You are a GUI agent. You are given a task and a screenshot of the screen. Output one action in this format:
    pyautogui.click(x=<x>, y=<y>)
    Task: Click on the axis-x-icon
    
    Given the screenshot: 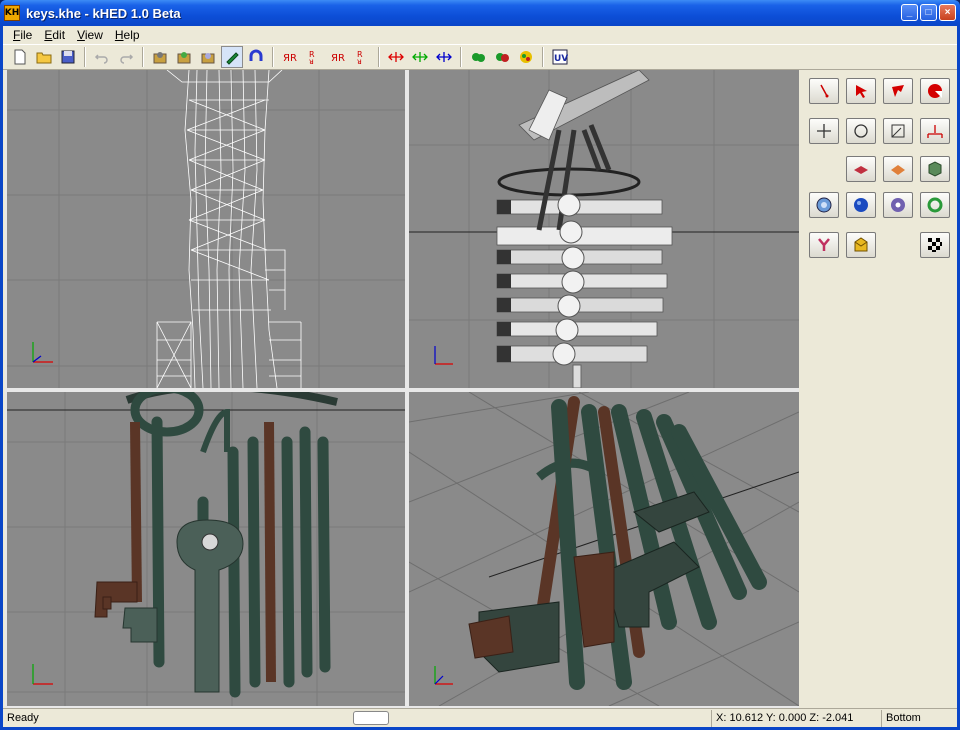 What is the action you would take?
    pyautogui.click(x=396, y=57)
    